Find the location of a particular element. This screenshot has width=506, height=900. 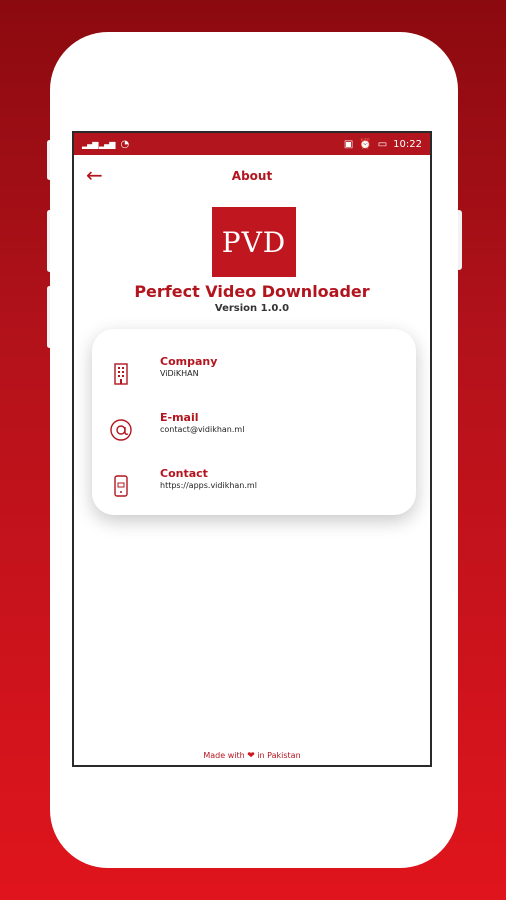

info-value: contact@vidikhan.ml is located at coordinates (202, 429).